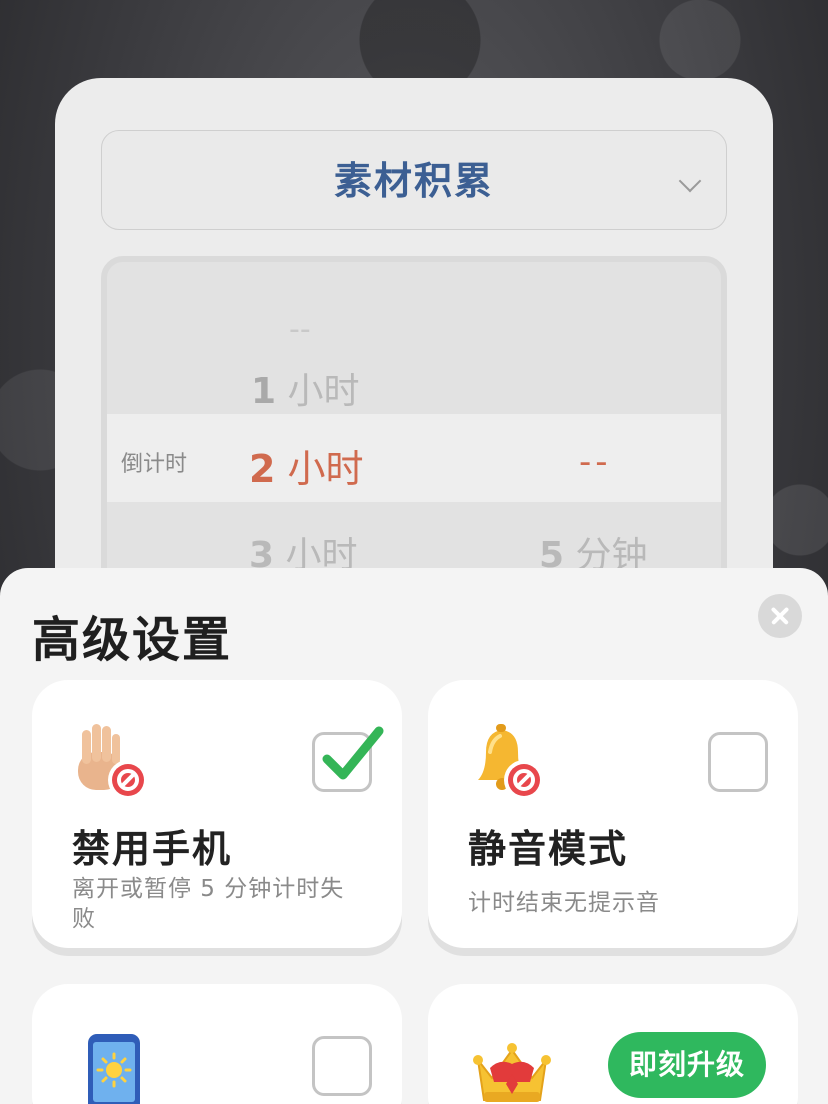 The image size is (828, 1104). What do you see at coordinates (154, 464) in the screenshot?
I see `mode-label: 倒计时` at bounding box center [154, 464].